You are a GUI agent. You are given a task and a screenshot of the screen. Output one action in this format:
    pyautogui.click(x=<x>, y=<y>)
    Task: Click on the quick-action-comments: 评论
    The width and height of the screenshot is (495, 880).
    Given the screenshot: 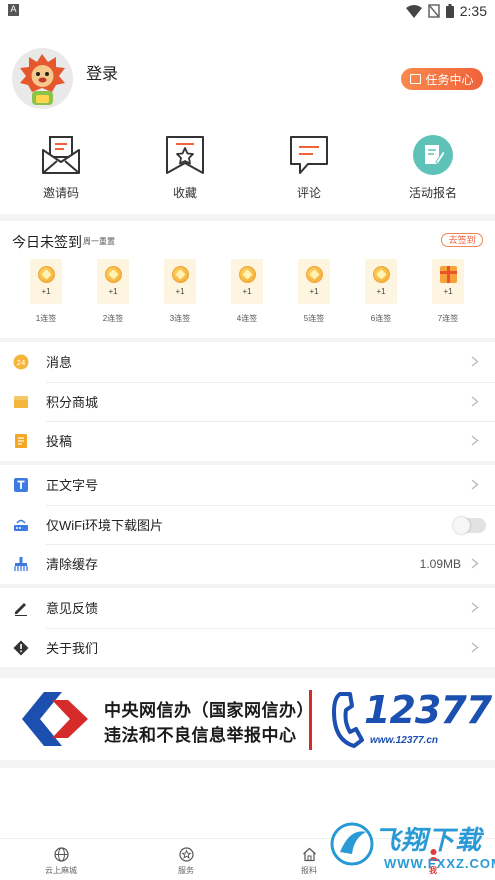 What is the action you would take?
    pyautogui.click(x=309, y=167)
    